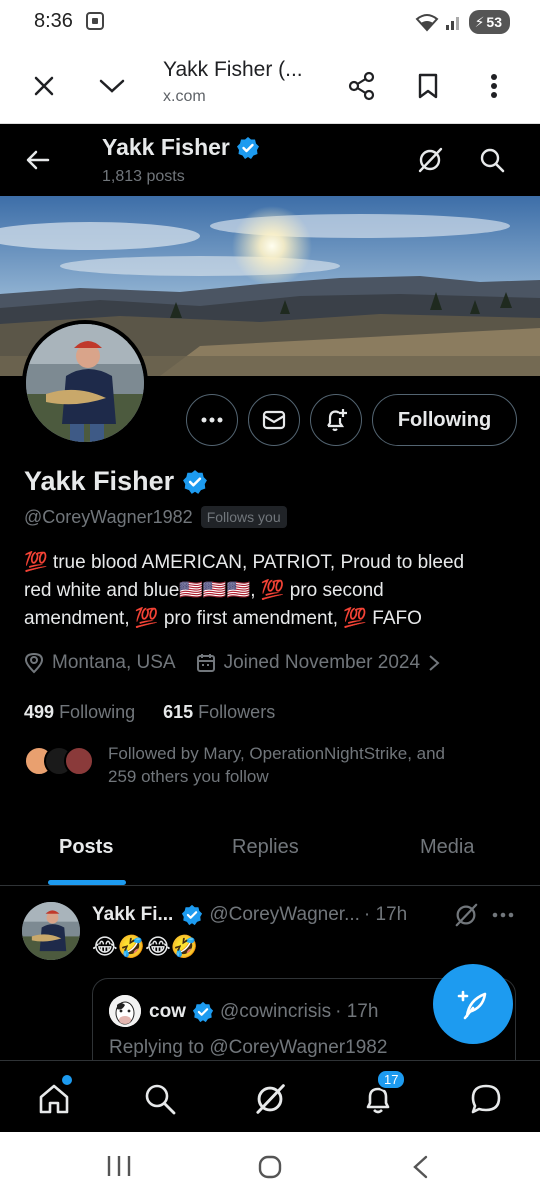 This screenshot has height=1200, width=540. I want to click on page-menu-button, so click(112, 86).